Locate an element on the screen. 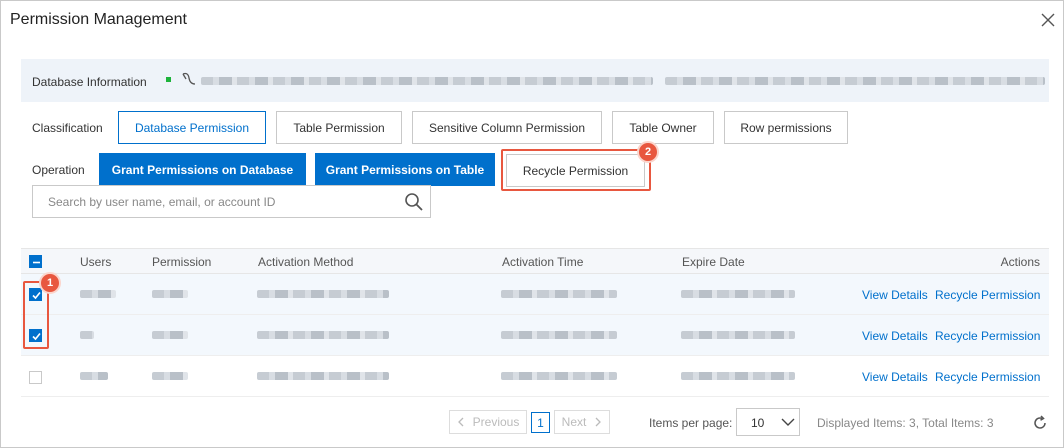 This screenshot has width=1064, height=448. status-dot-icon is located at coordinates (168, 79).